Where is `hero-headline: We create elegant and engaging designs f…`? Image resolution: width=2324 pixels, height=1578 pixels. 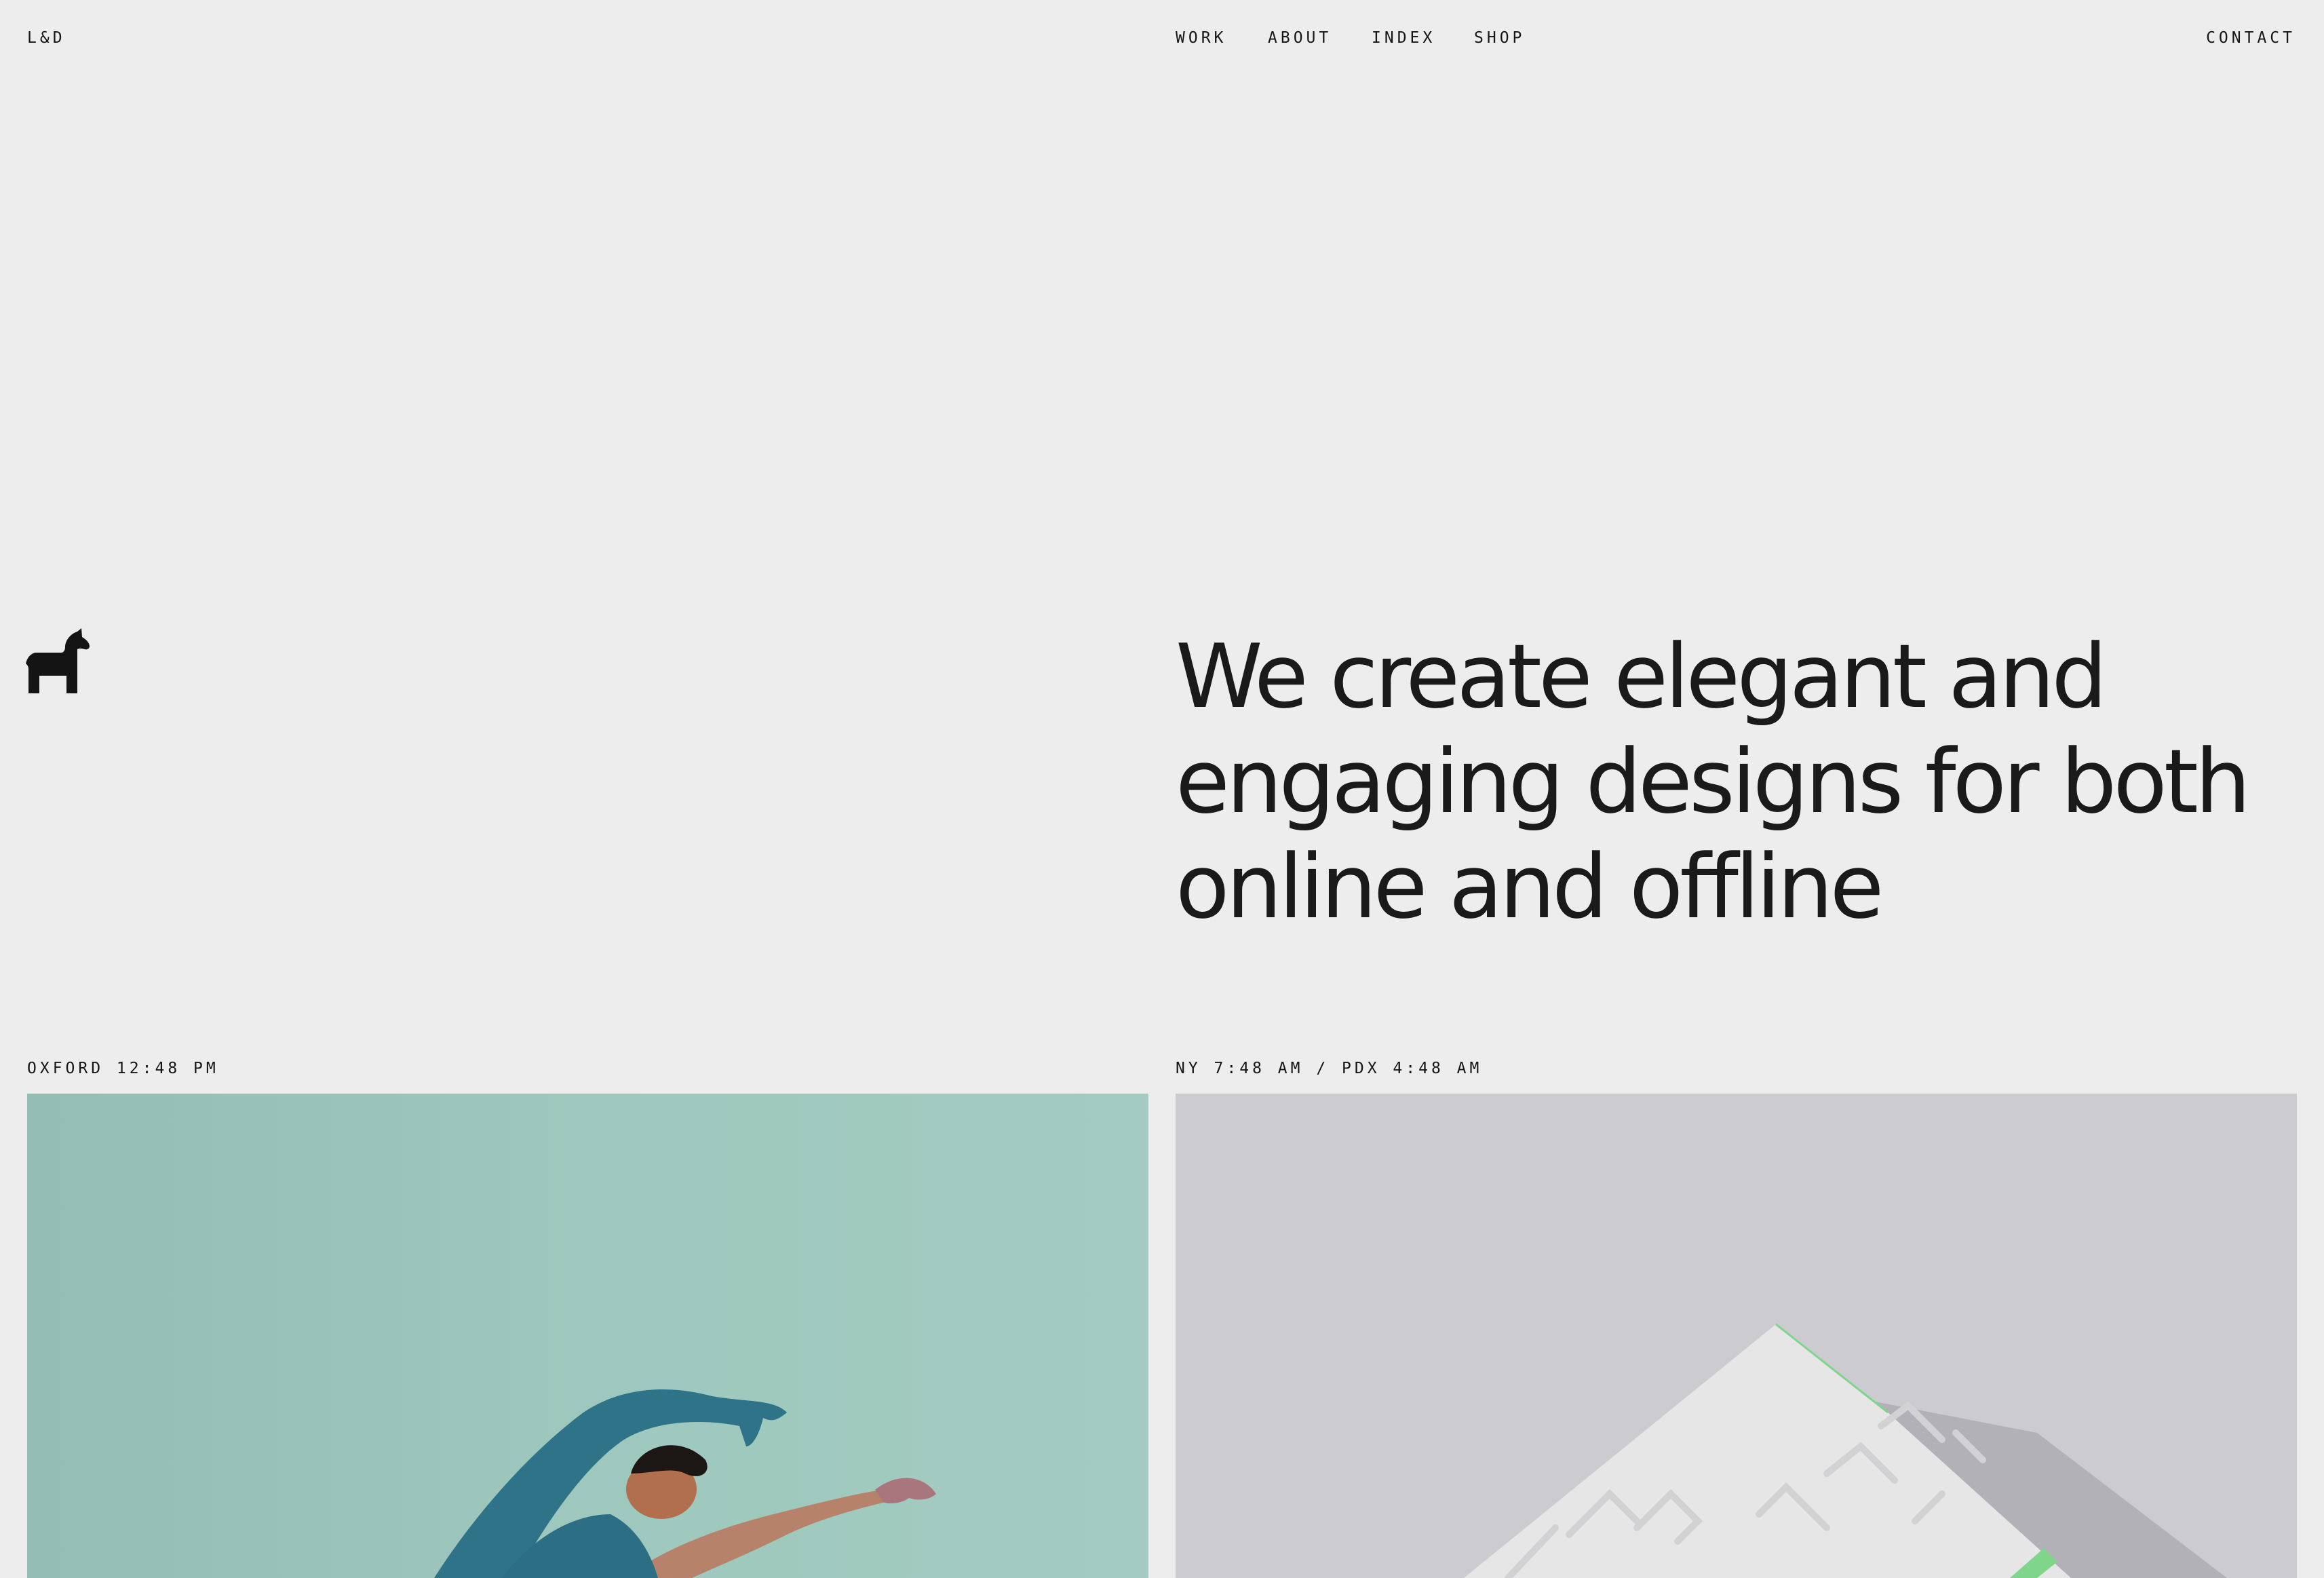
hero-headline: We create elegant and engaging designs f… is located at coordinates (1713, 781).